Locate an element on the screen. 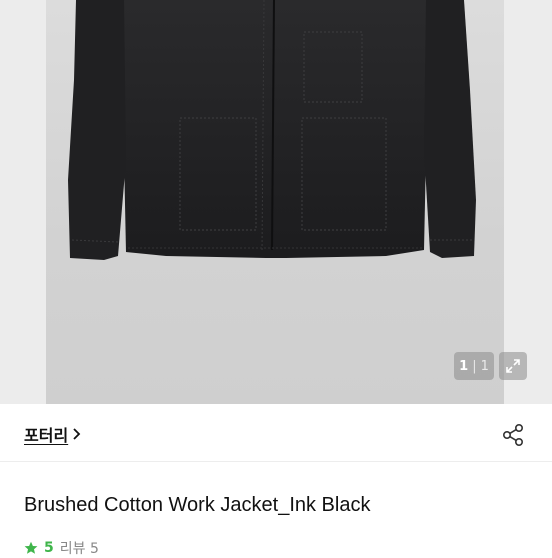 This screenshot has width=552, height=558. review-count: 리뷰 5 is located at coordinates (79, 548).